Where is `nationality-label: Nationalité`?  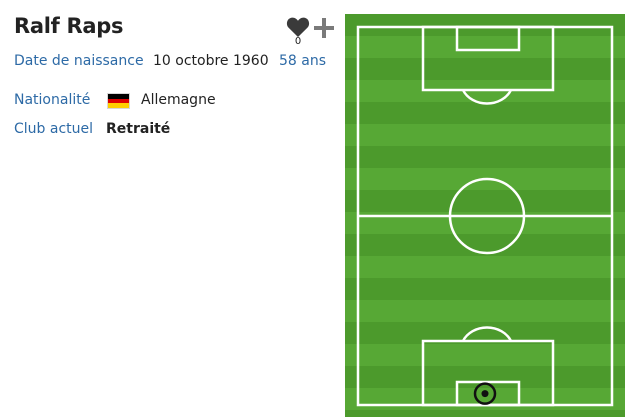
nationality-label: Nationalité is located at coordinates (52, 100).